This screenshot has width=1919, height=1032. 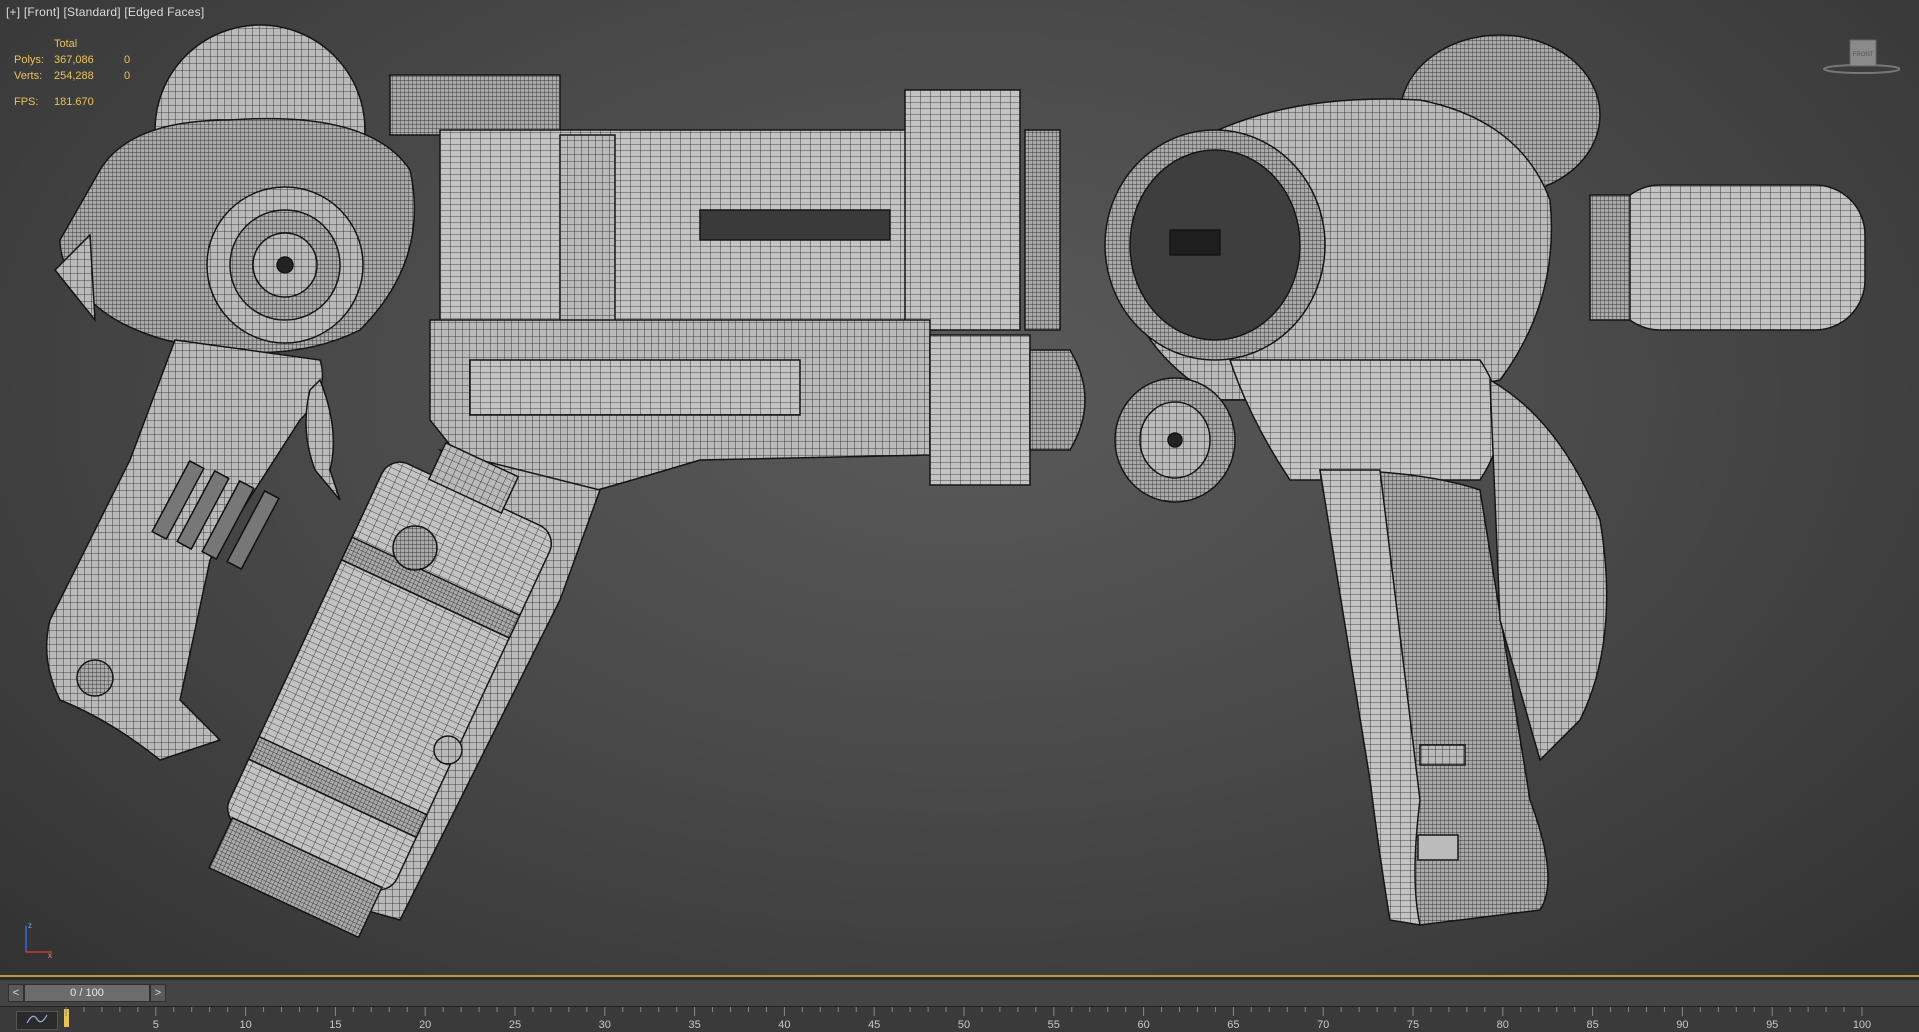 What do you see at coordinates (1592, 1025) in the screenshot?
I see `trackbar-tick-label: 85` at bounding box center [1592, 1025].